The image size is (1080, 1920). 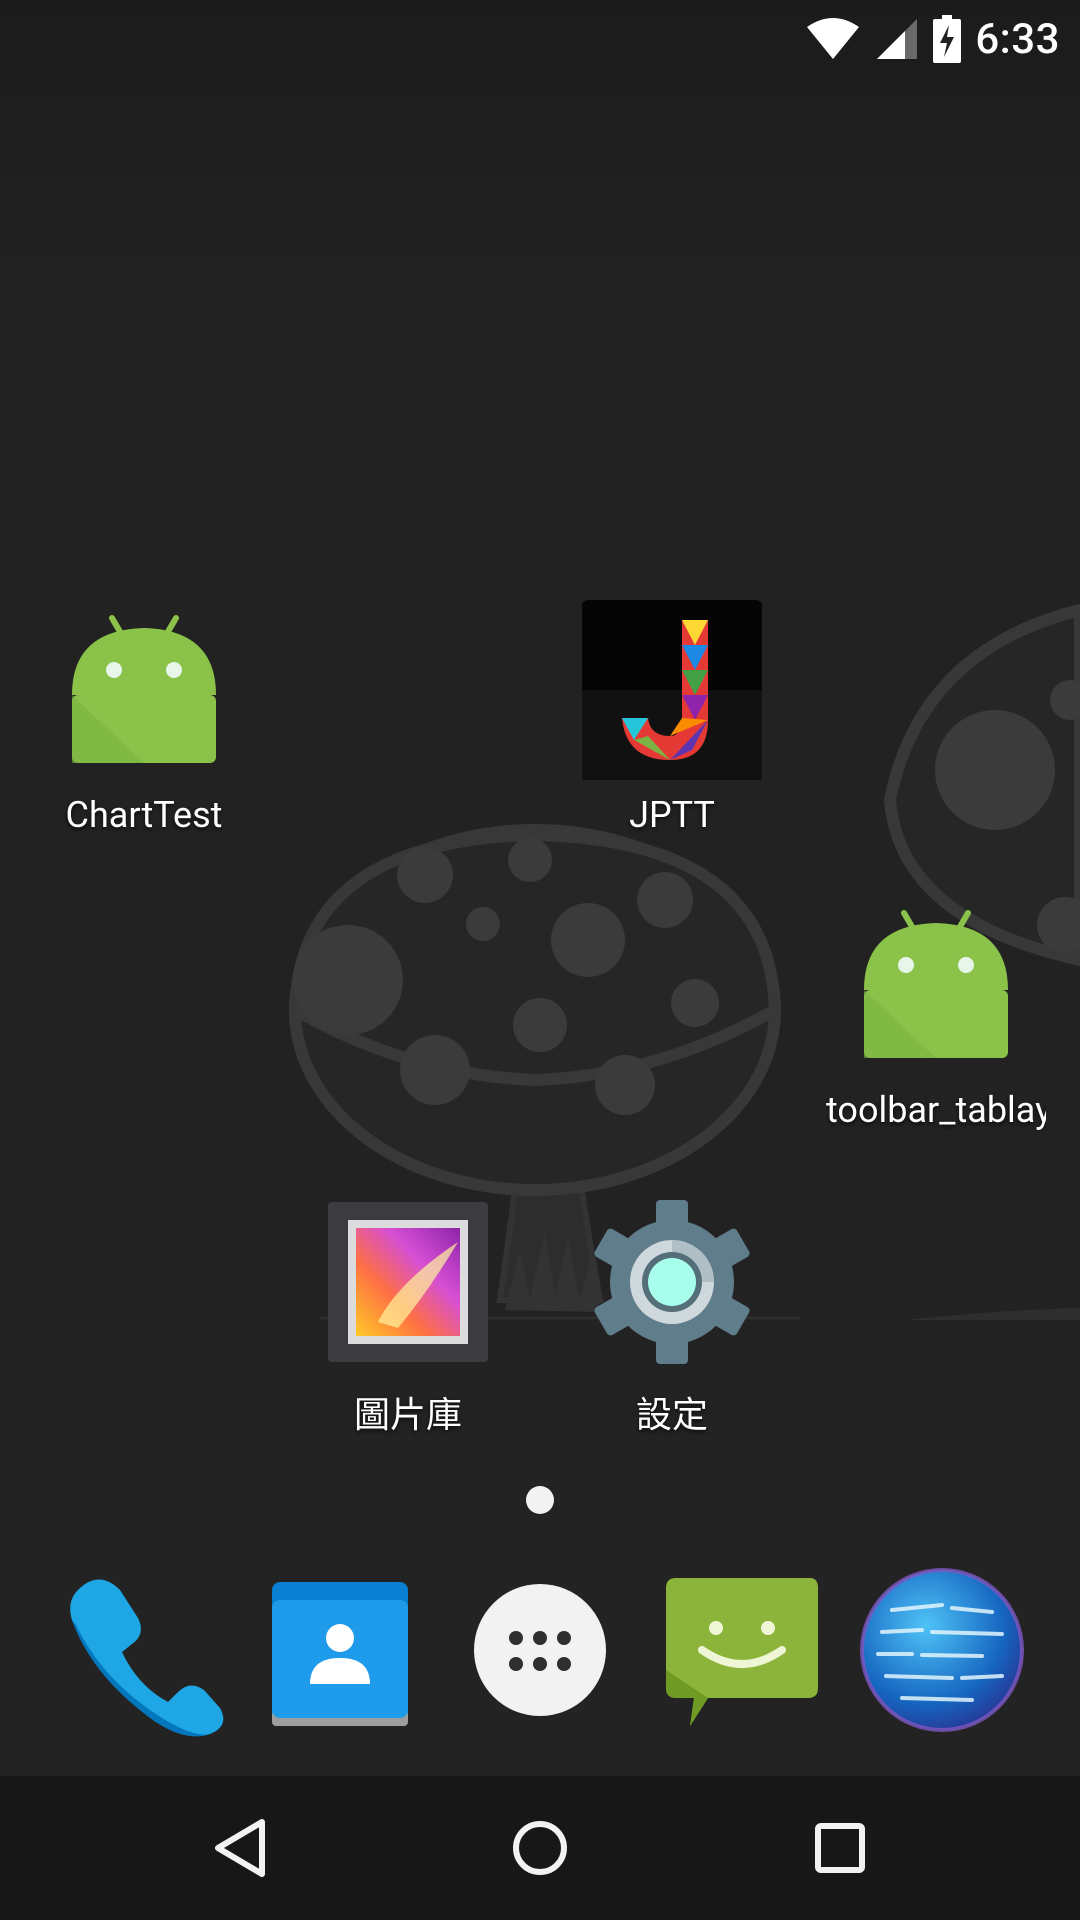 I want to click on nav-back-button, so click(x=240, y=1848).